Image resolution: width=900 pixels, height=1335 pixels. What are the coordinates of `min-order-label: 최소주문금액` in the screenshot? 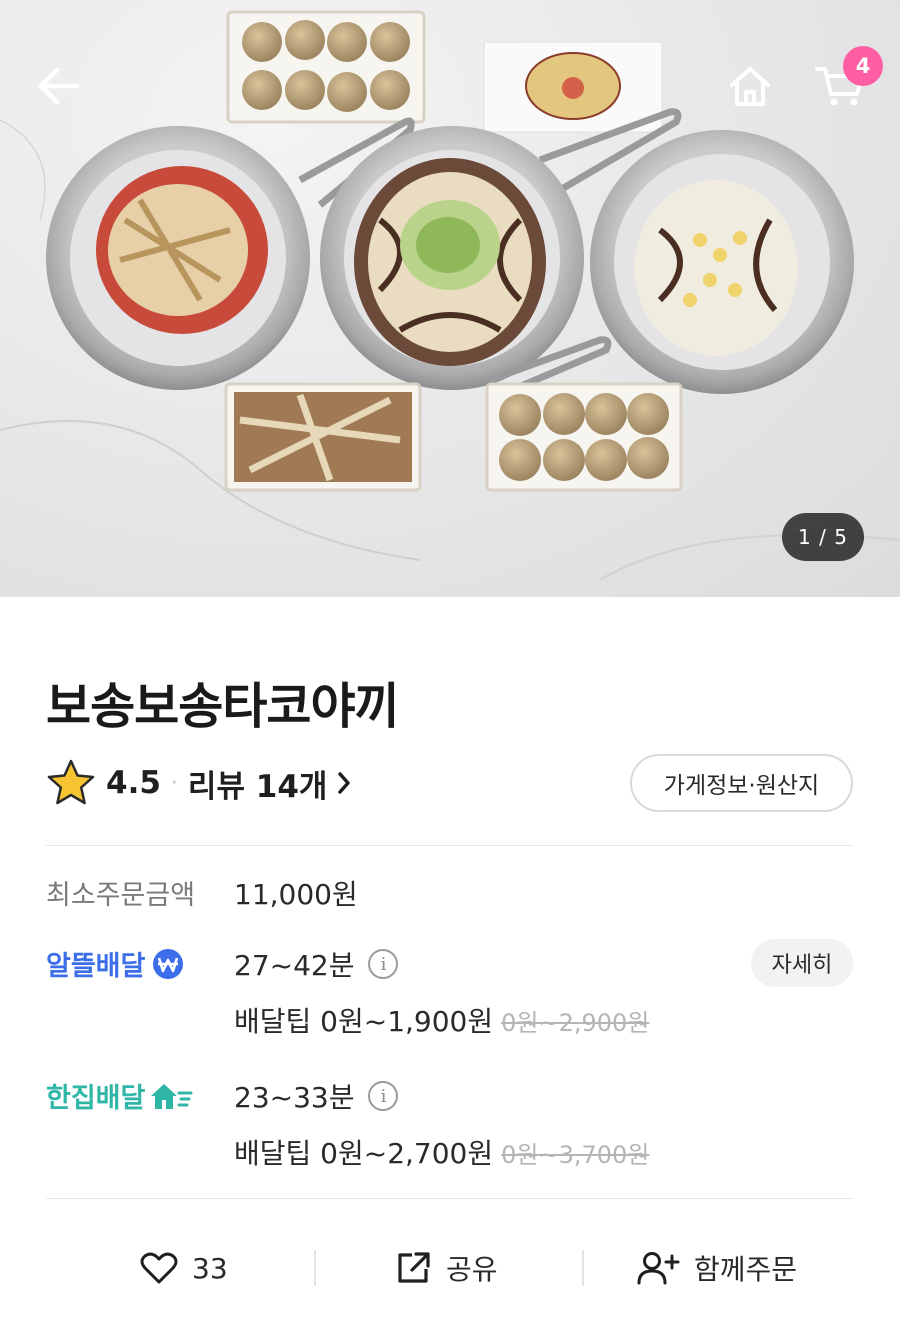 It's located at (121, 895).